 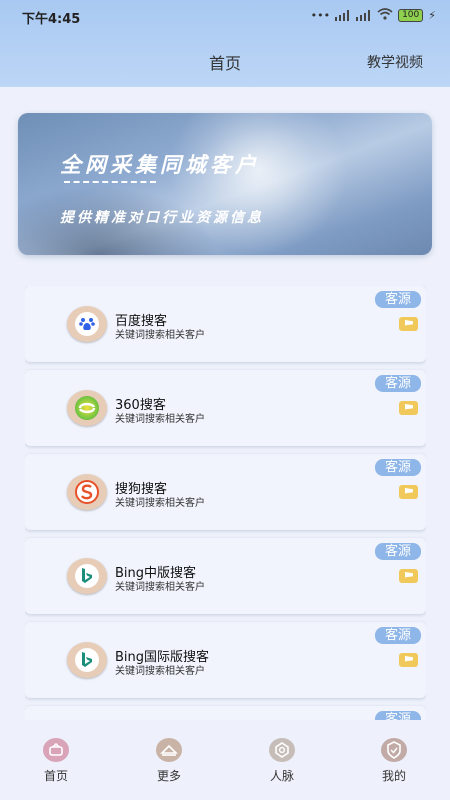 What do you see at coordinates (393, 776) in the screenshot?
I see `nav-label: 我的` at bounding box center [393, 776].